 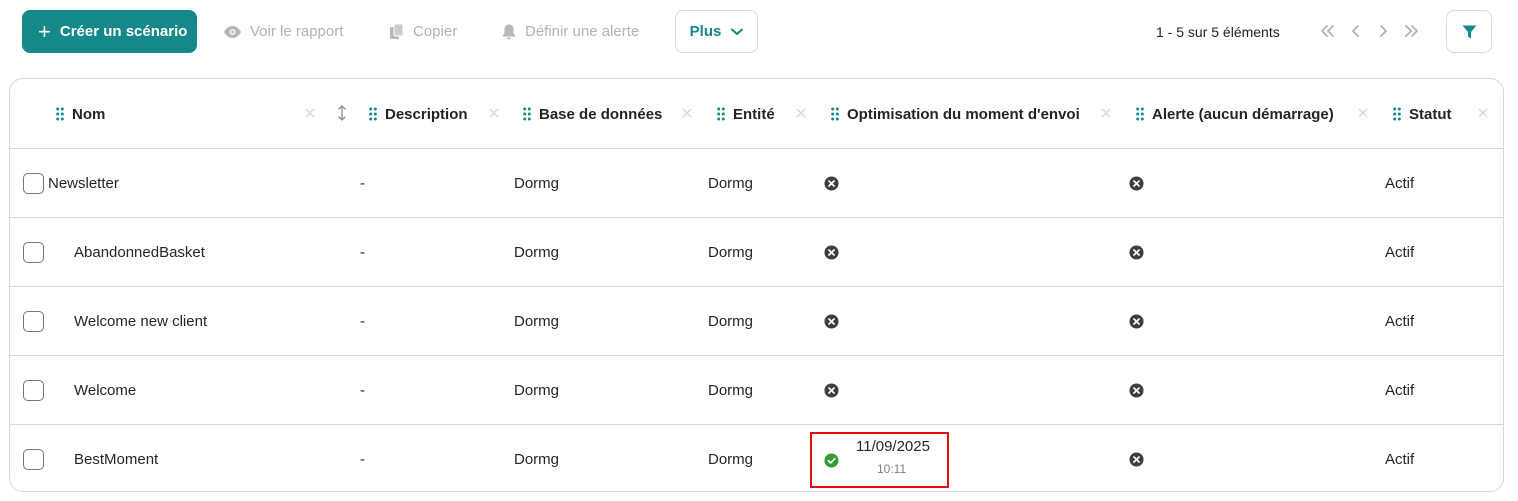 I want to click on column-header-entity: Entité, so click(x=746, y=114).